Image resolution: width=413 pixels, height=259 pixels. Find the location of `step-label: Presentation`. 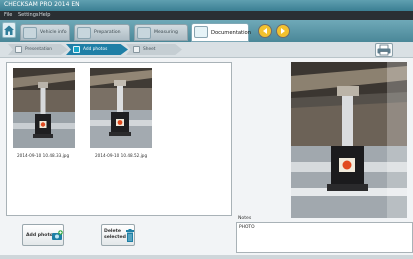

step-label: Presentation is located at coordinates (38, 49).